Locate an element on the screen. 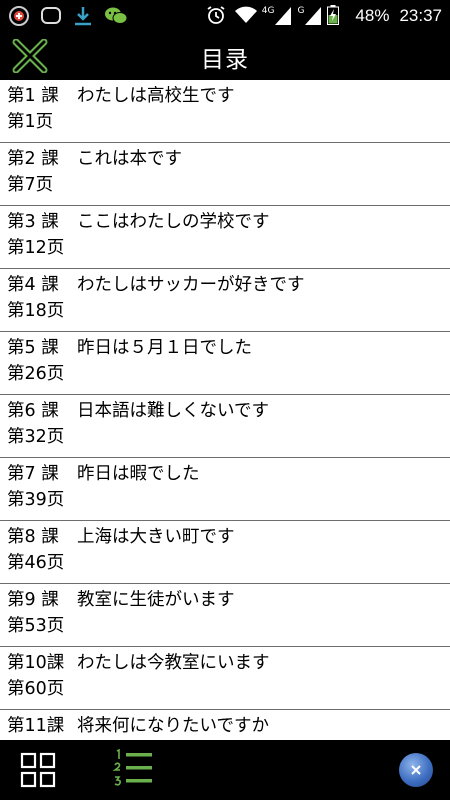 Image resolution: width=450 pixels, height=800 pixels. lesson-number: 第8 課 is located at coordinates (33, 537).